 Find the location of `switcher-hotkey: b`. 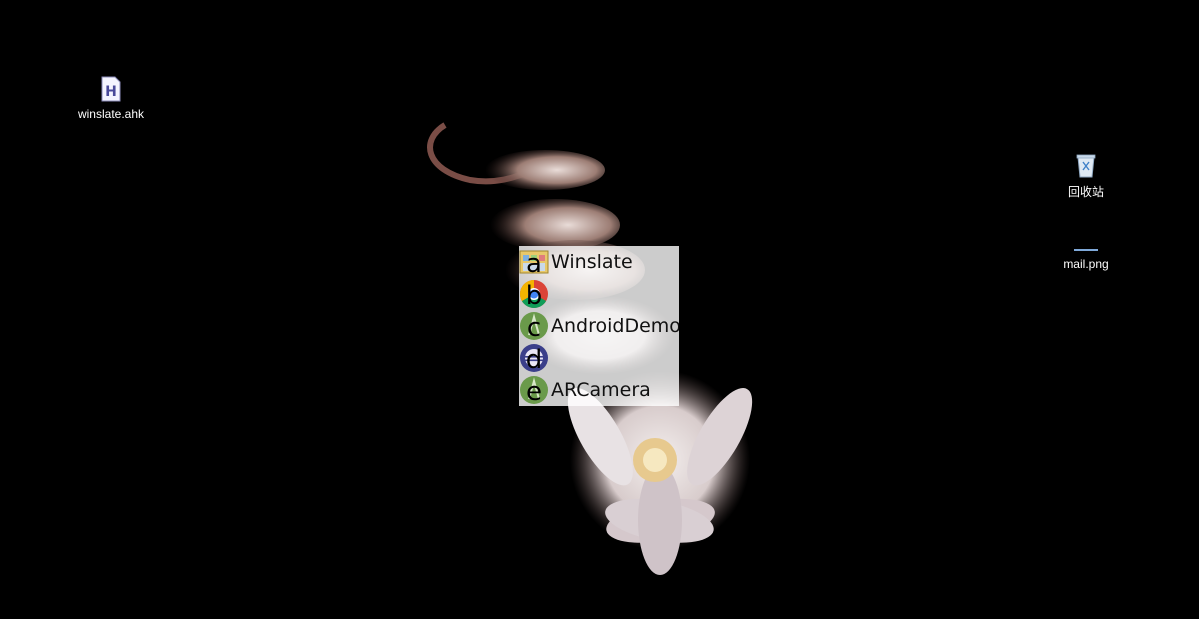

switcher-hotkey: b is located at coordinates (534, 296).